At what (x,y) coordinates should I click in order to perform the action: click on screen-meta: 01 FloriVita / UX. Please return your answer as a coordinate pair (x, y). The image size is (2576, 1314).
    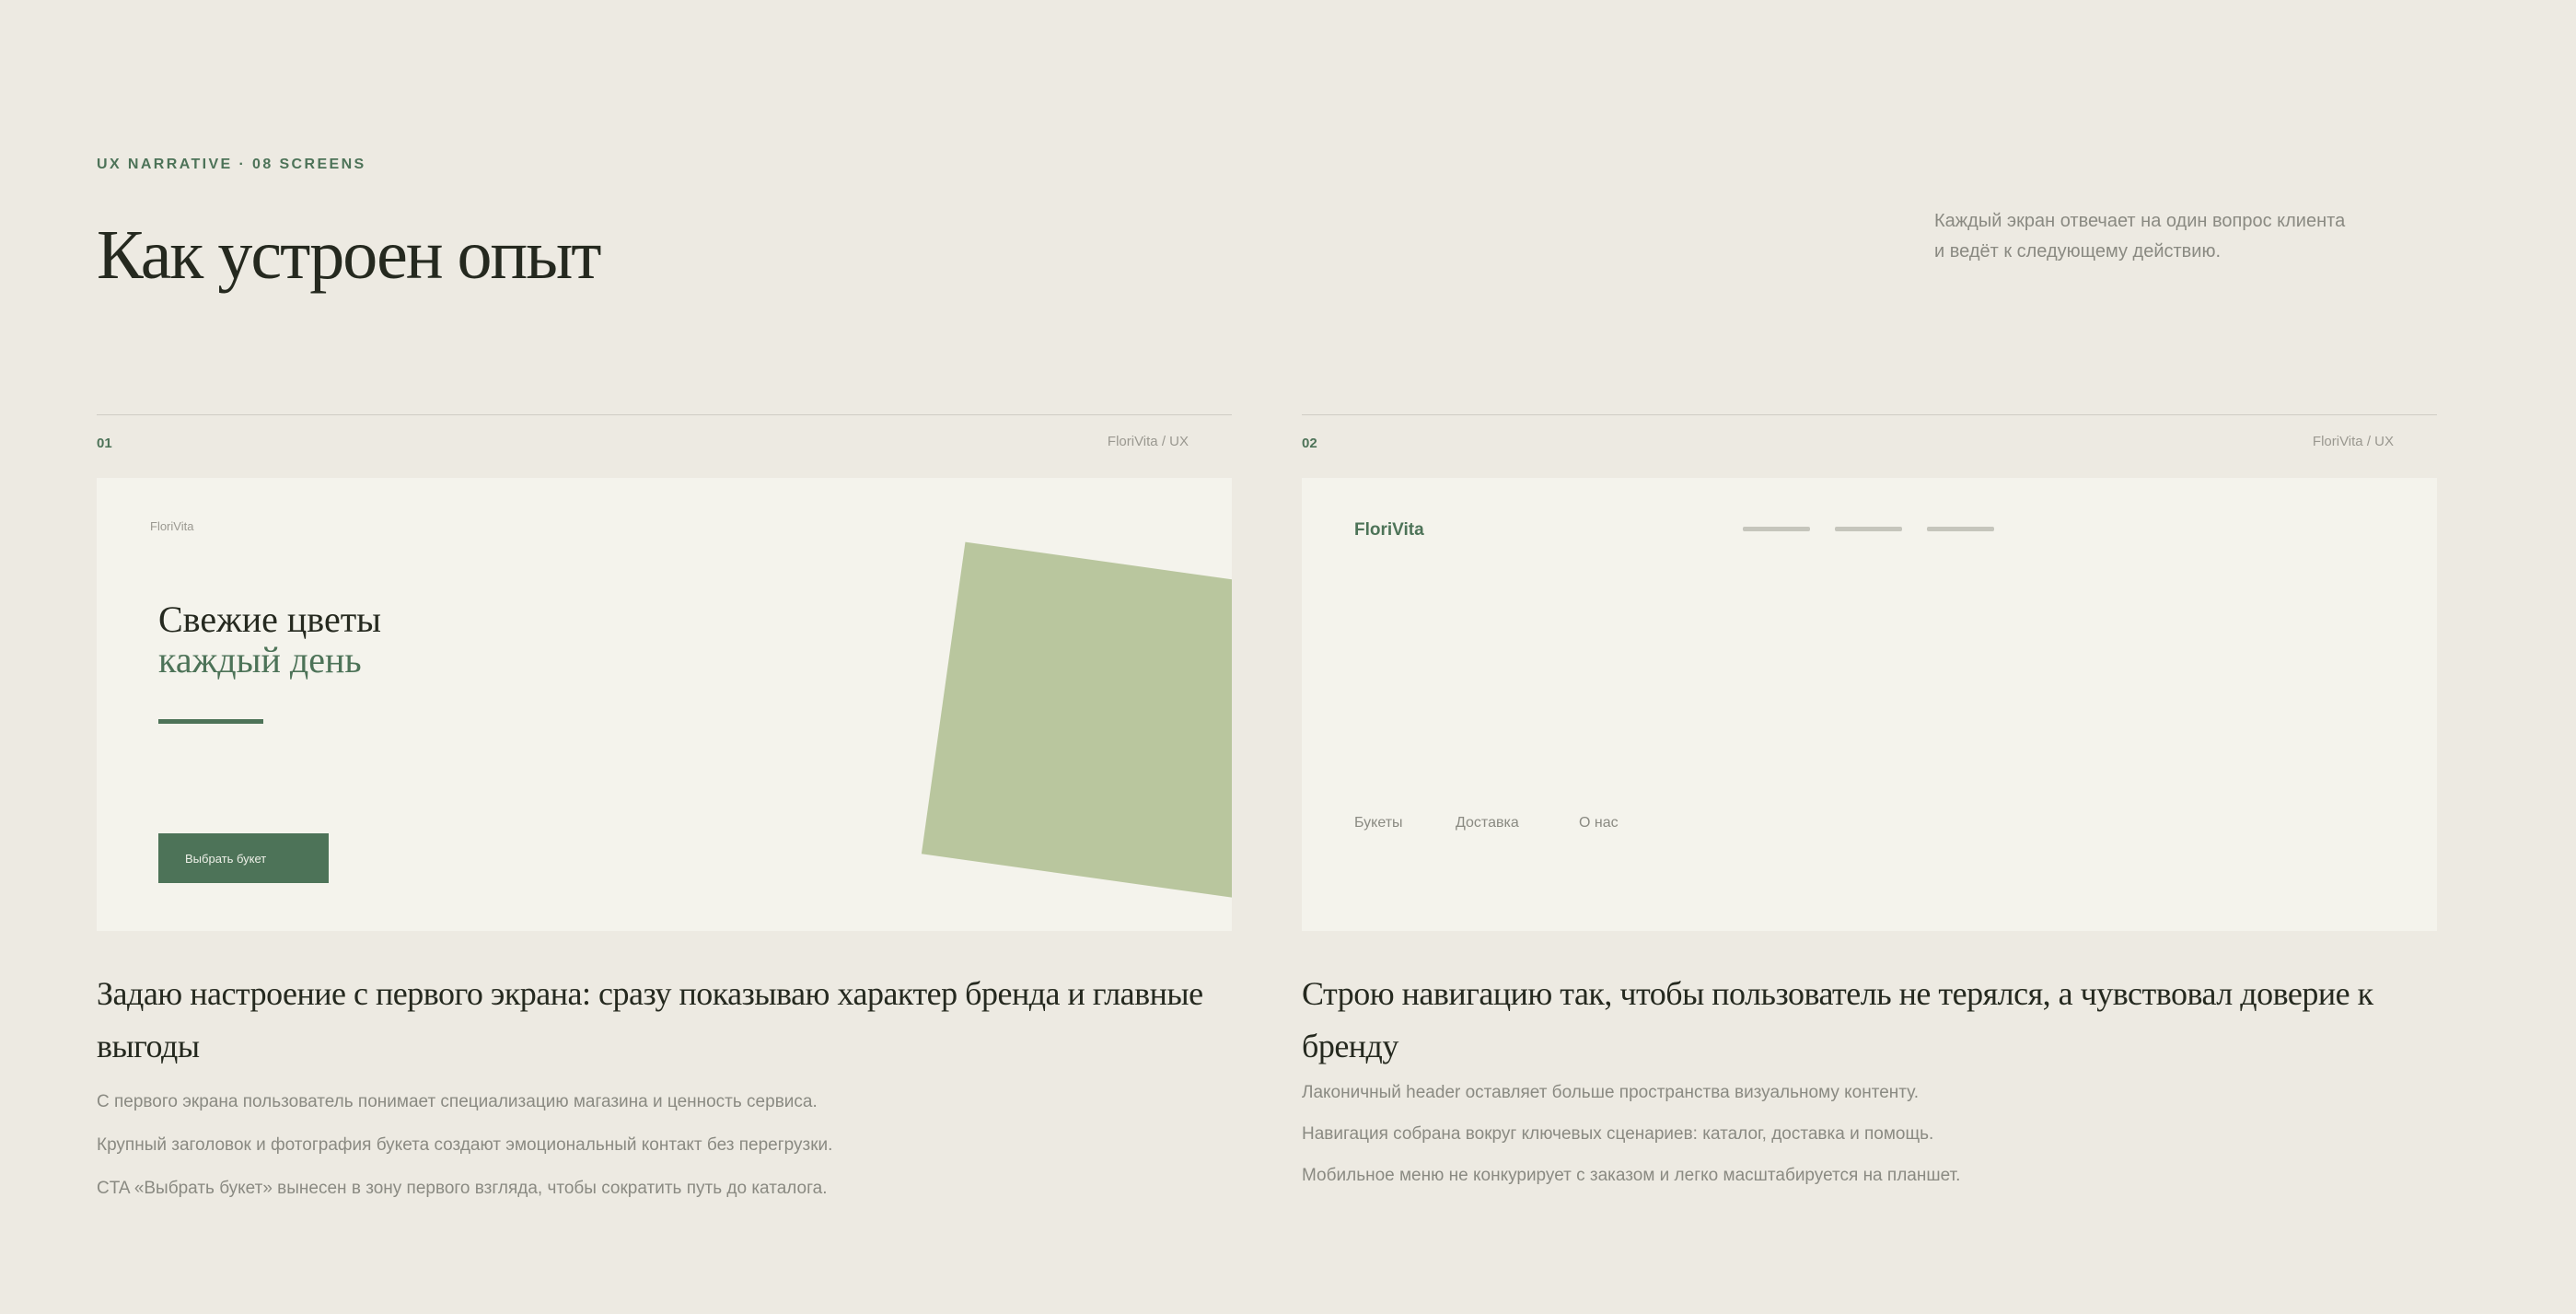
    Looking at the image, I should click on (664, 447).